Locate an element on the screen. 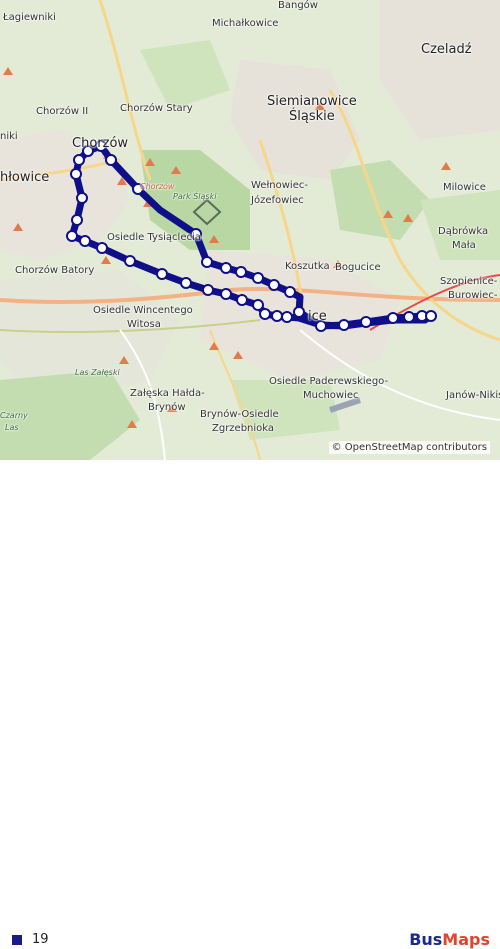  place-label-ice: ice is located at coordinates (317, 316).